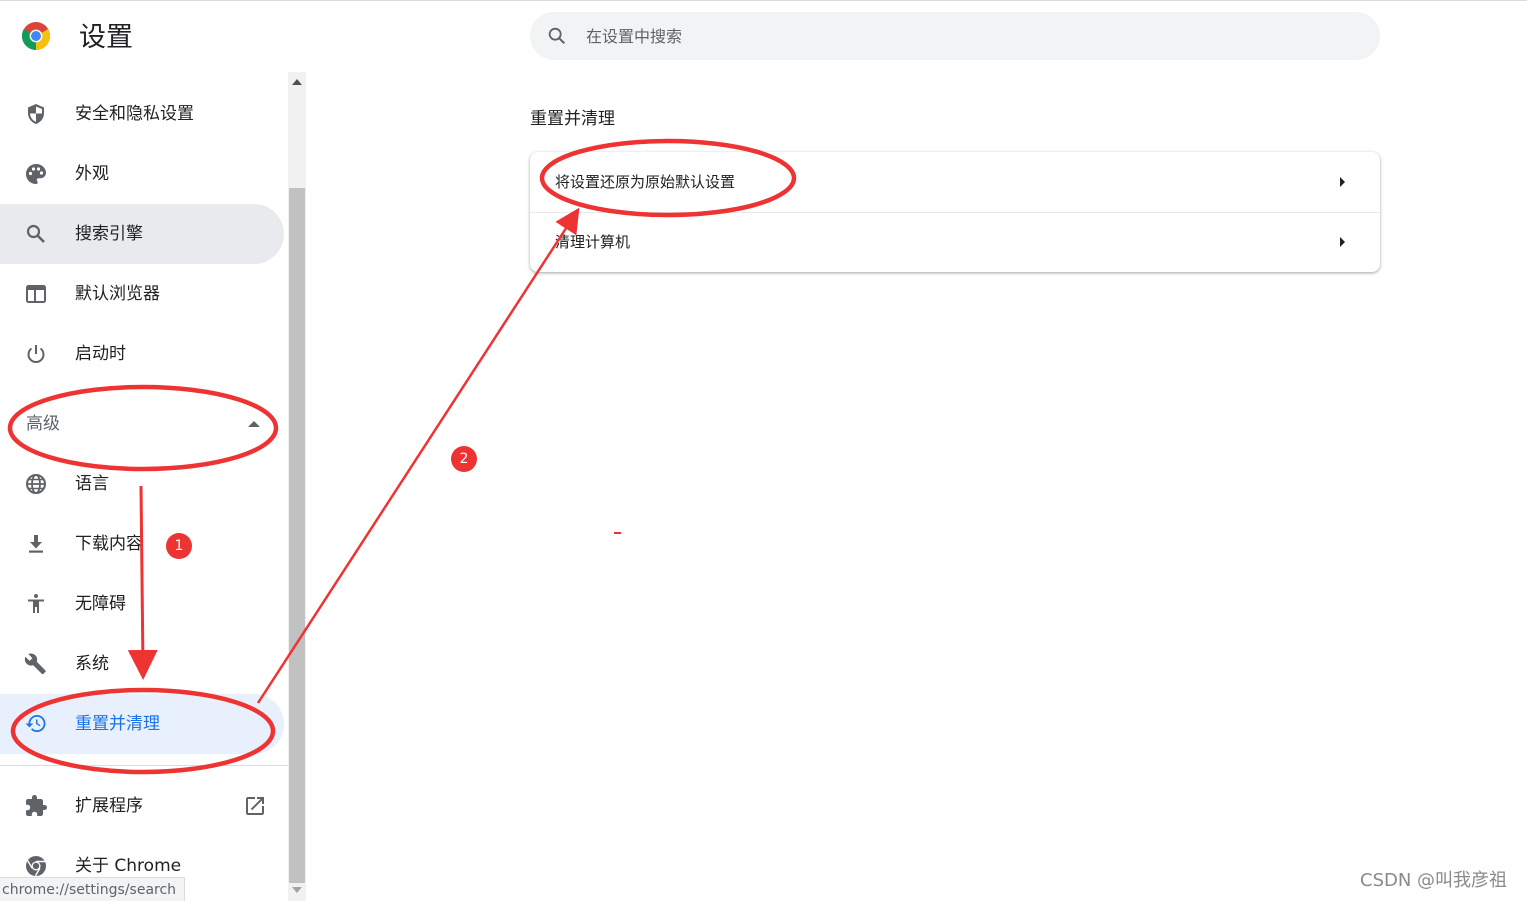  Describe the element at coordinates (144, 765) in the screenshot. I see `sidebar-divider` at that location.